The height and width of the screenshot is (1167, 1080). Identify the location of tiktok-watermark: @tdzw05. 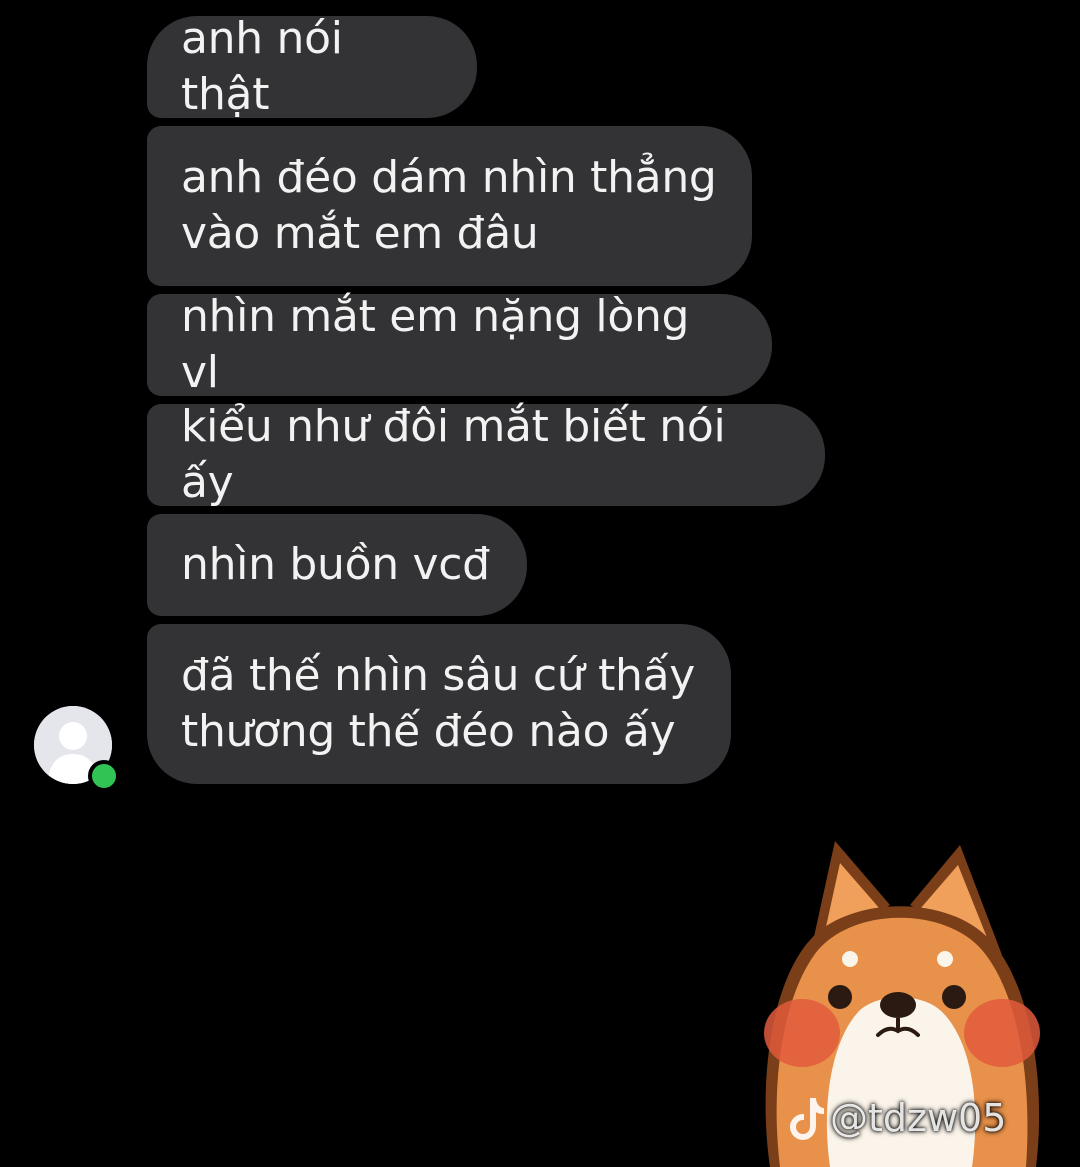
(898, 1118).